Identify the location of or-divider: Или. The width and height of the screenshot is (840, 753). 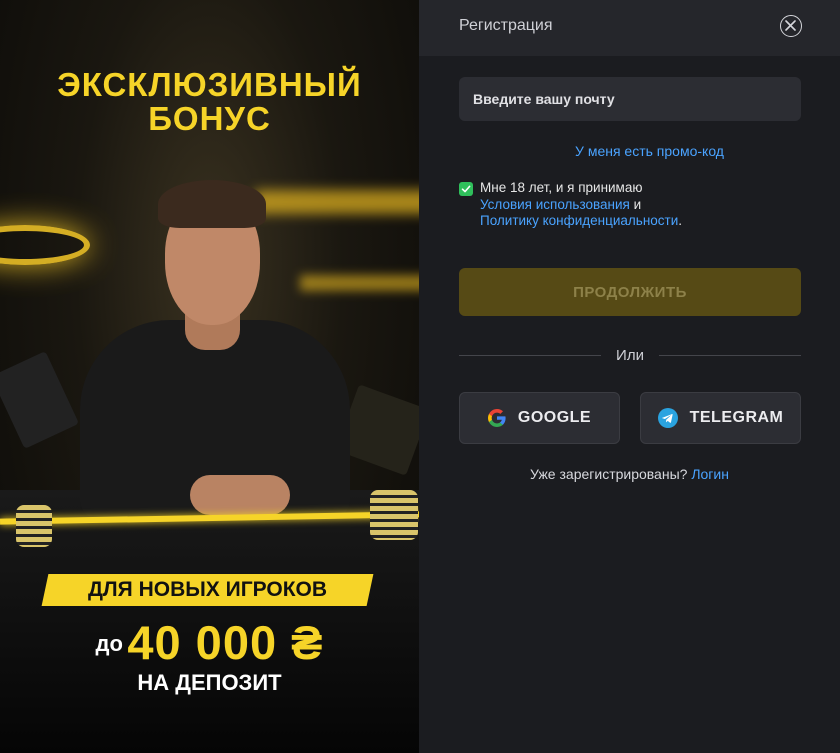
(630, 356).